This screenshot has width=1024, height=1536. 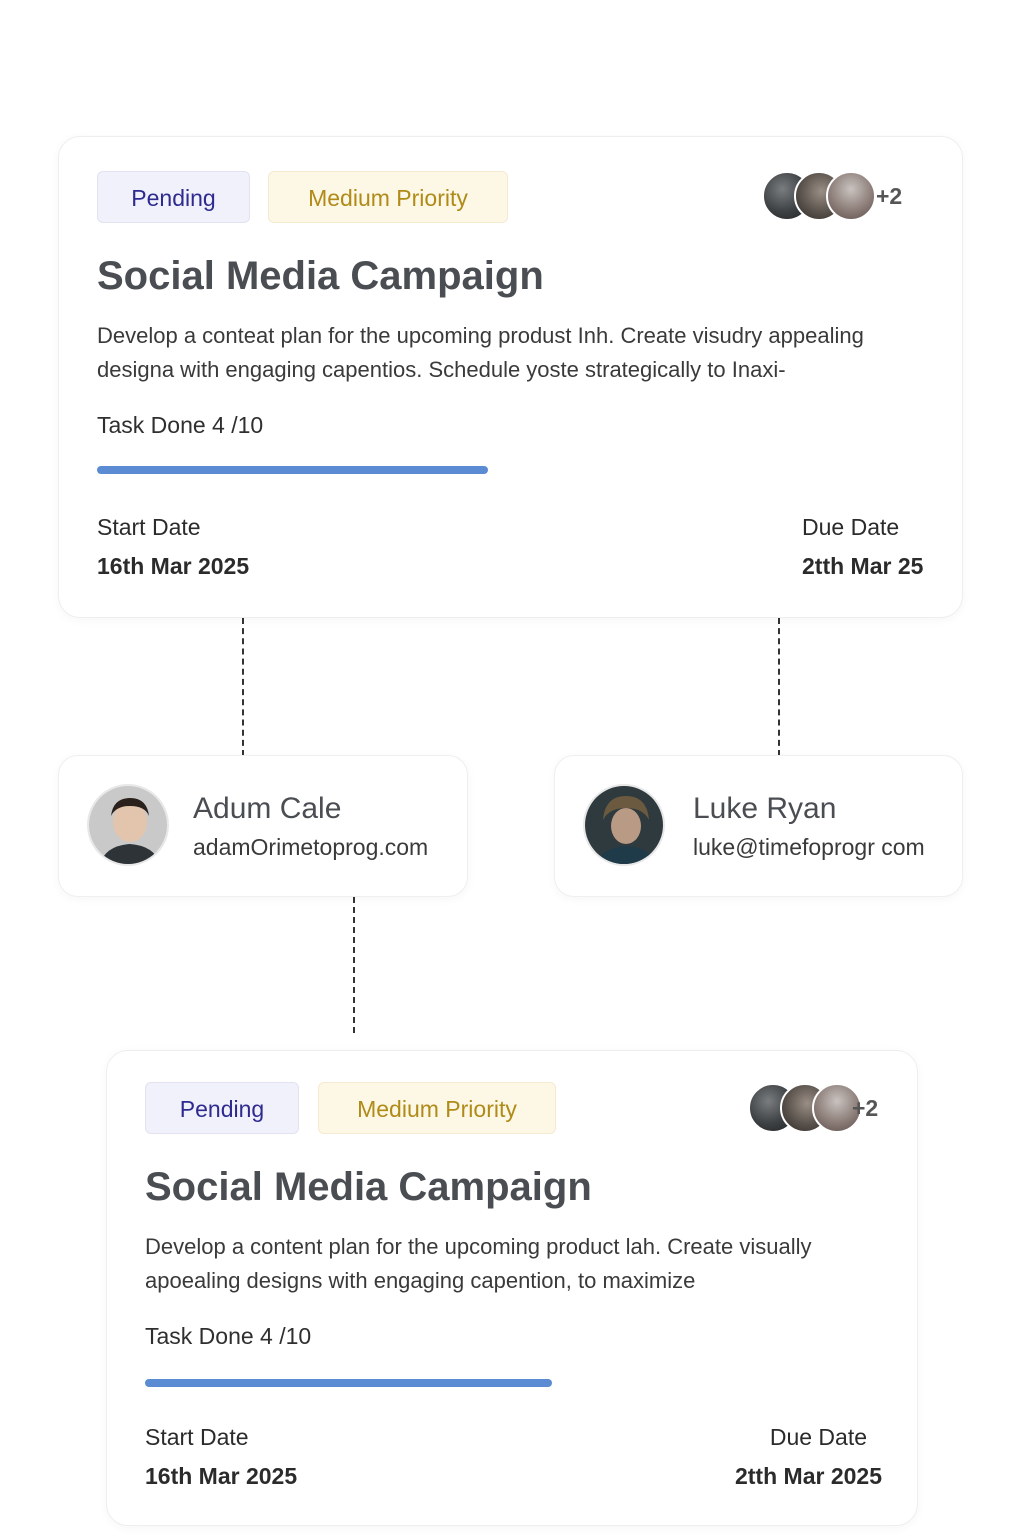 I want to click on assignee-card: Luke Ryan luke@timefoprogr com, so click(x=758, y=826).